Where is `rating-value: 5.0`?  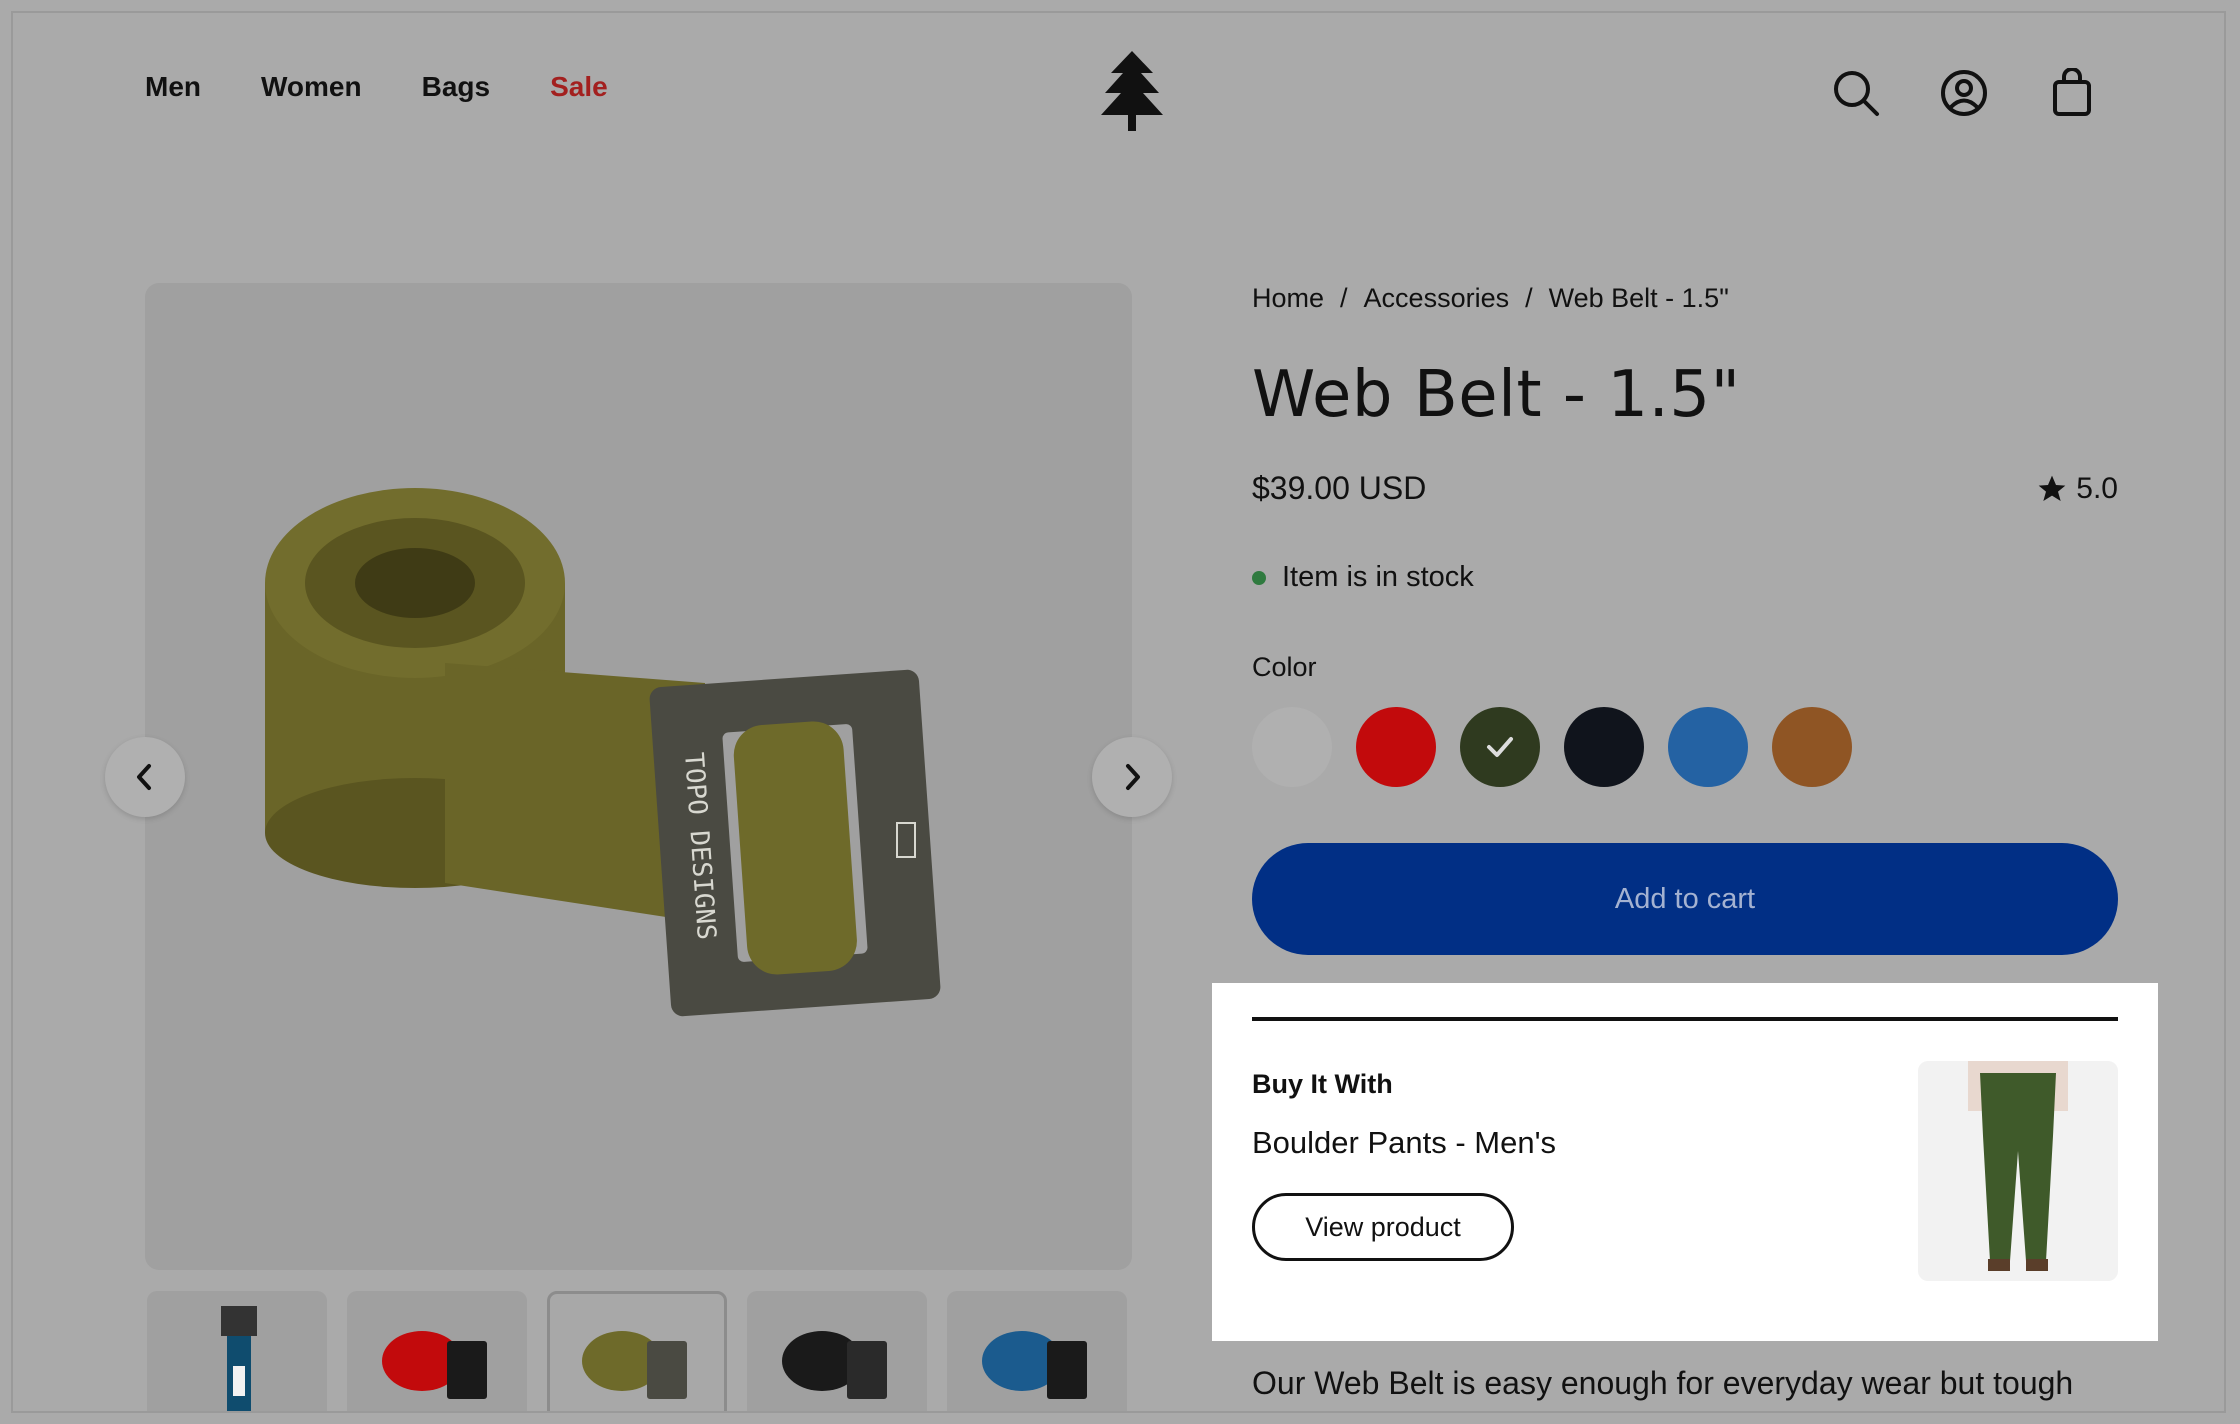 rating-value: 5.0 is located at coordinates (2097, 488).